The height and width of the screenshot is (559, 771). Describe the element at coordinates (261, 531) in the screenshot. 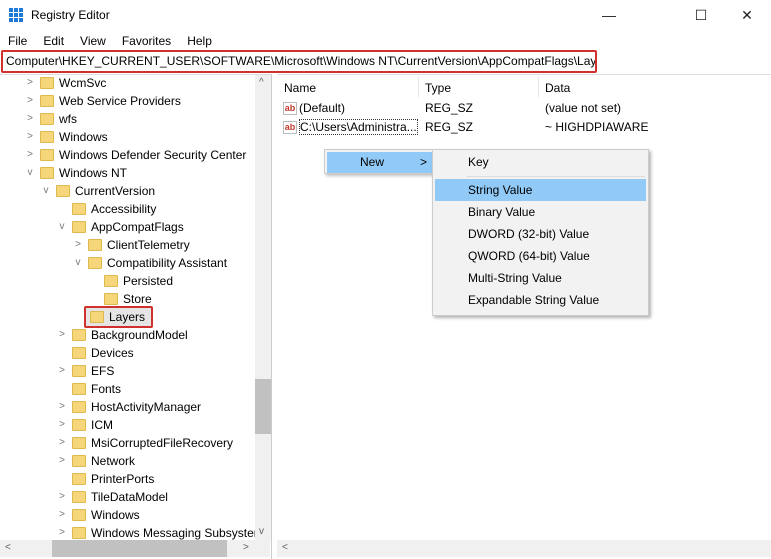

I see `scroll-down-arrow: v` at that location.